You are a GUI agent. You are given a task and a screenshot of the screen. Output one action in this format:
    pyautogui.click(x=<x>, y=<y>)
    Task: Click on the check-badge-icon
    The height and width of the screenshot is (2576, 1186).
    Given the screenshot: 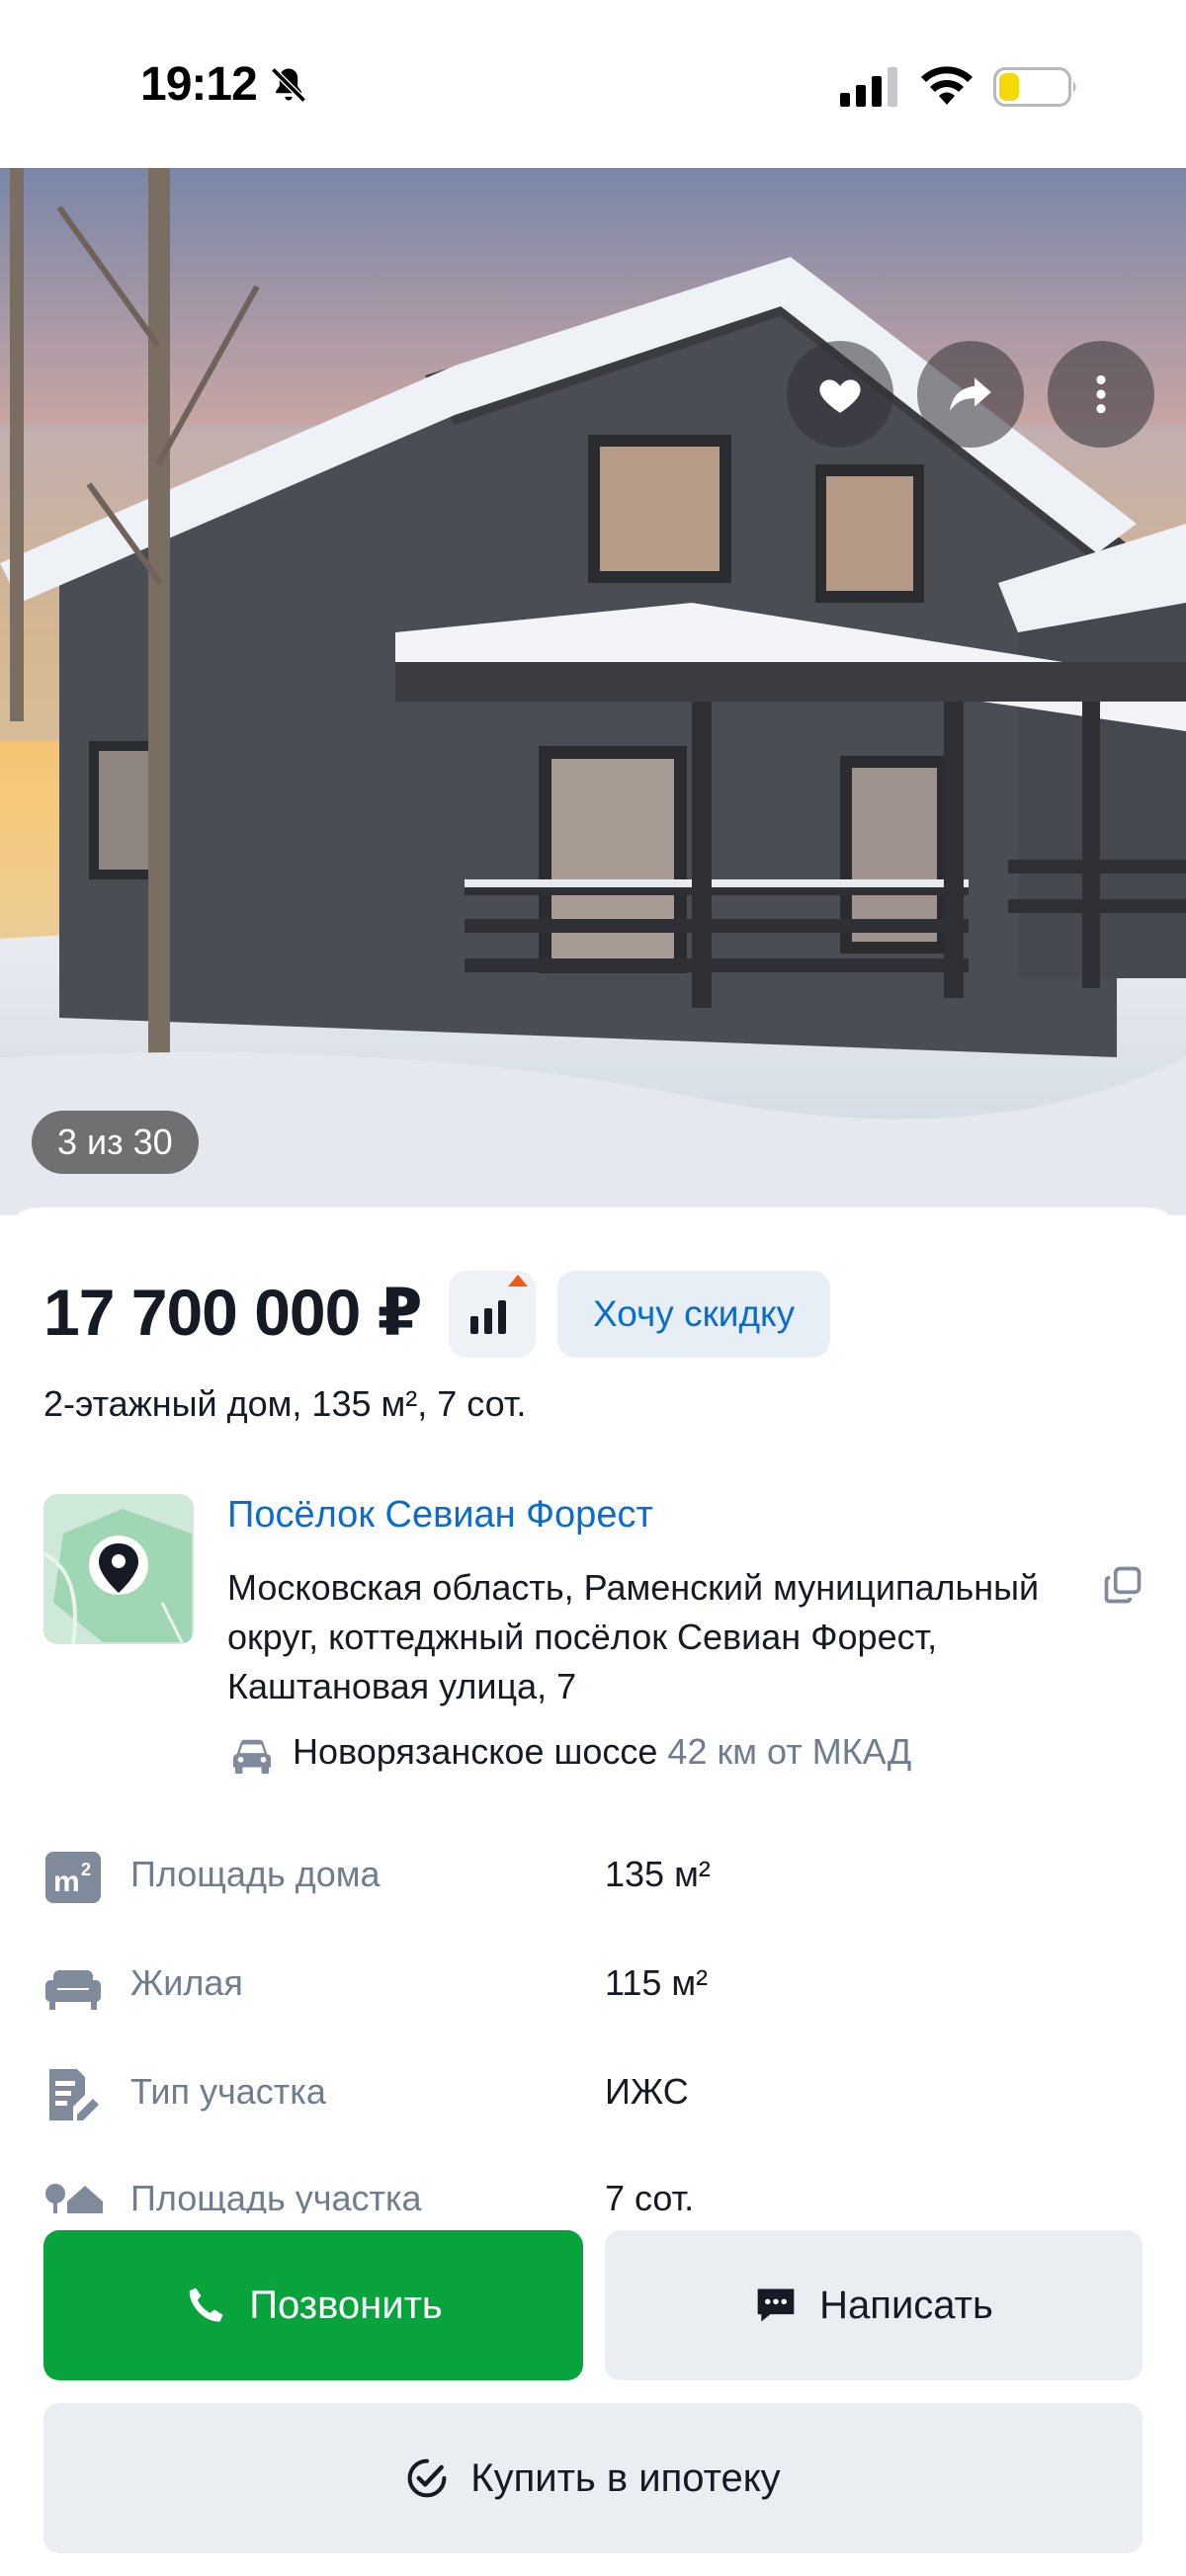 What is the action you would take?
    pyautogui.click(x=427, y=2478)
    